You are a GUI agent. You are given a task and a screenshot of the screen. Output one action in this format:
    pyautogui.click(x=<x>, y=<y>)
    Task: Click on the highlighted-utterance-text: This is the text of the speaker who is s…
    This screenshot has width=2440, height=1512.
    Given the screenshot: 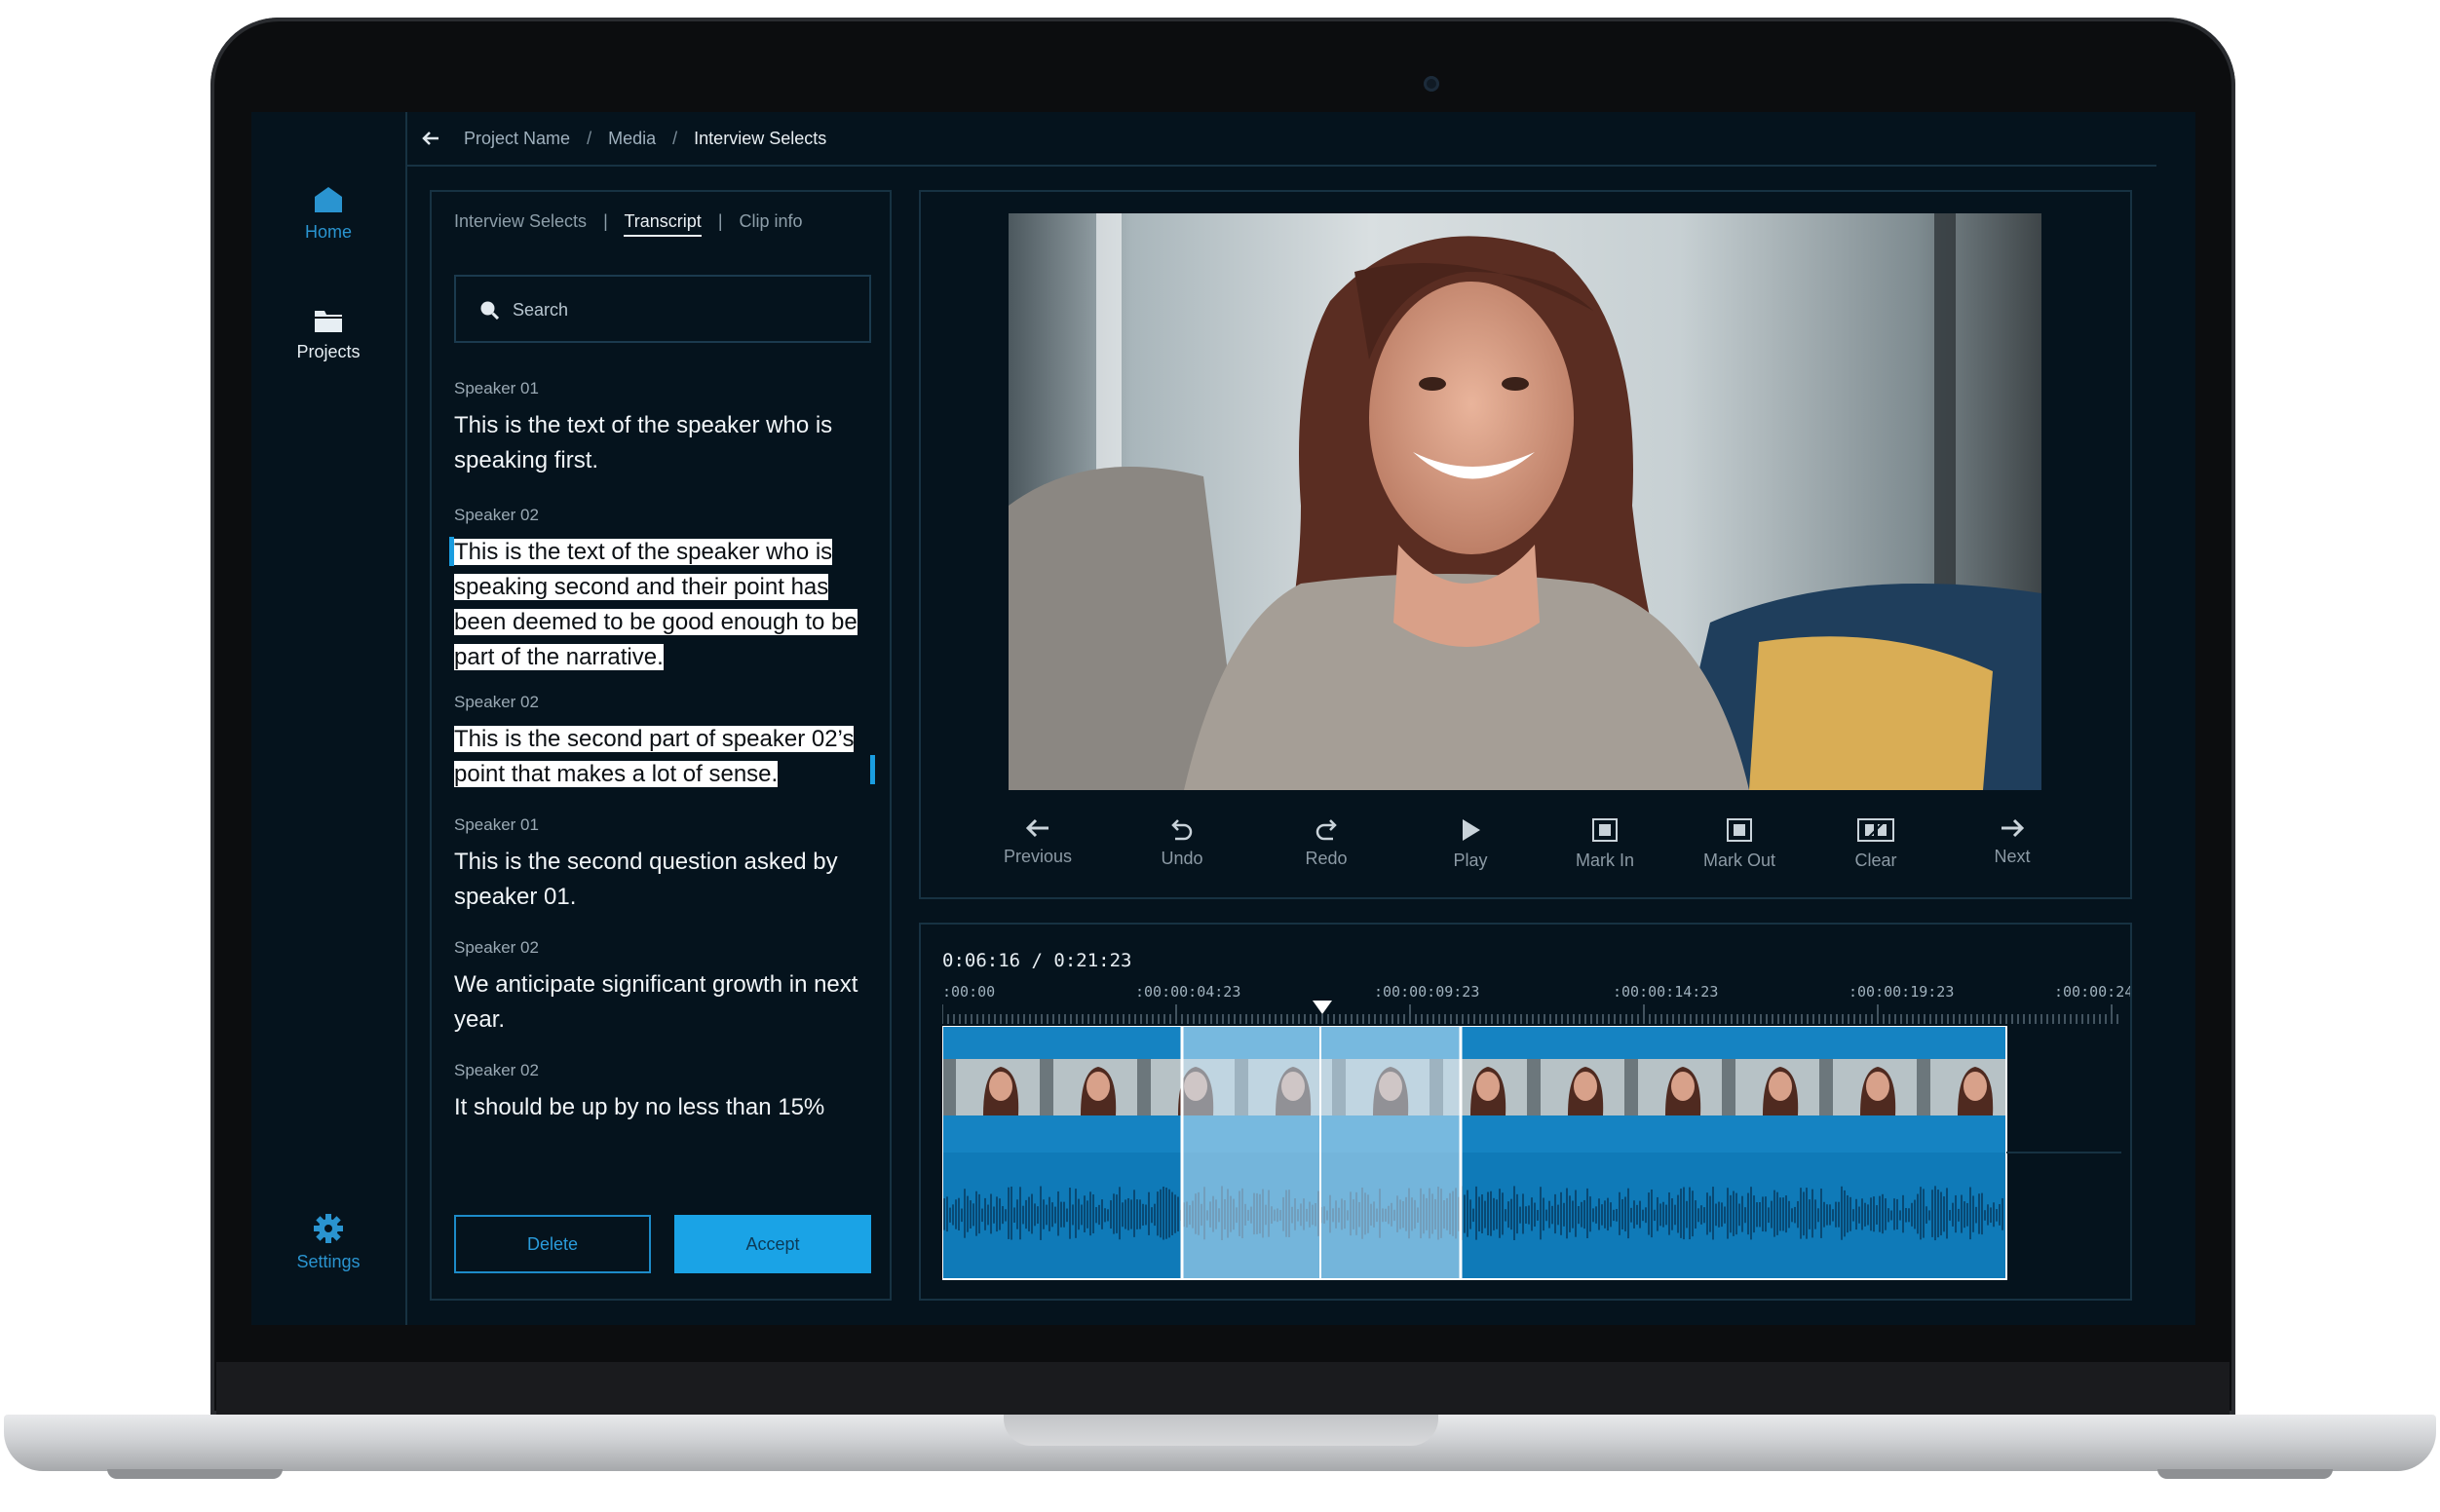 What is the action you would take?
    pyautogui.click(x=656, y=604)
    